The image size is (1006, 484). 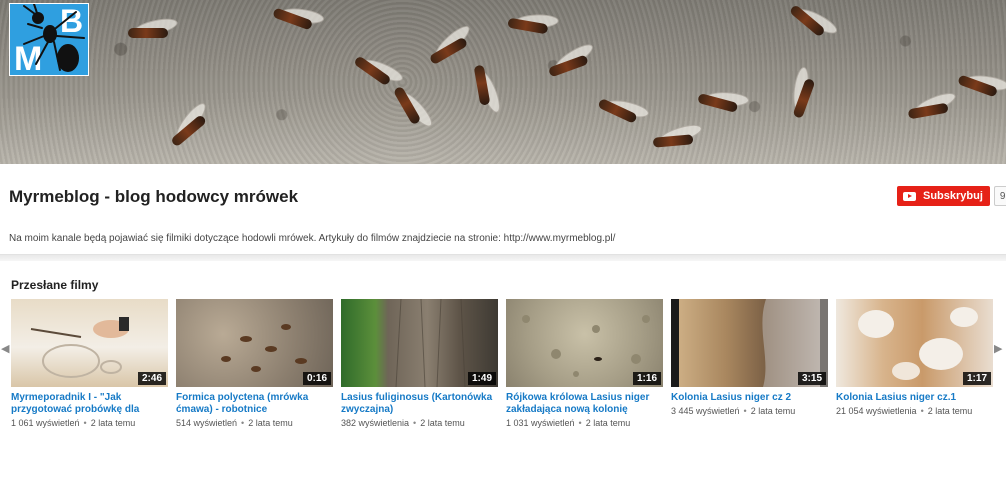 I want to click on video-meta: 1 061 wyświetleń • 2 lata temu, so click(x=73, y=423).